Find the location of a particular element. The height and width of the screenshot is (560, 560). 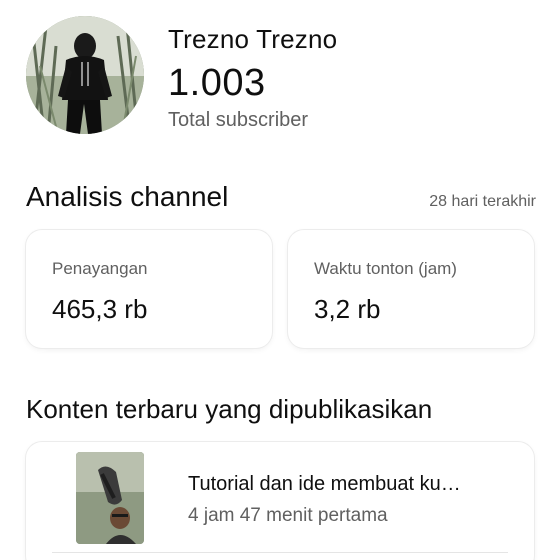

analytics-title: Analisis channel is located at coordinates (127, 196).